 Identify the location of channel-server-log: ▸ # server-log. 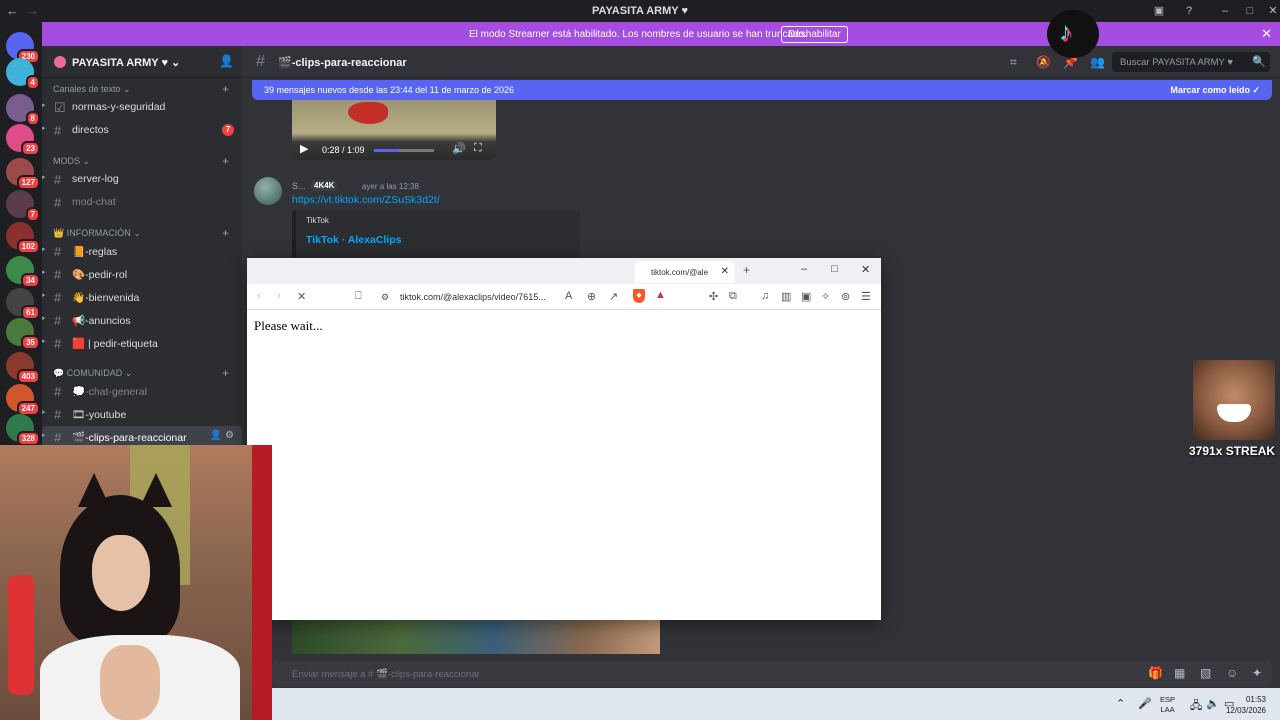
(142, 179).